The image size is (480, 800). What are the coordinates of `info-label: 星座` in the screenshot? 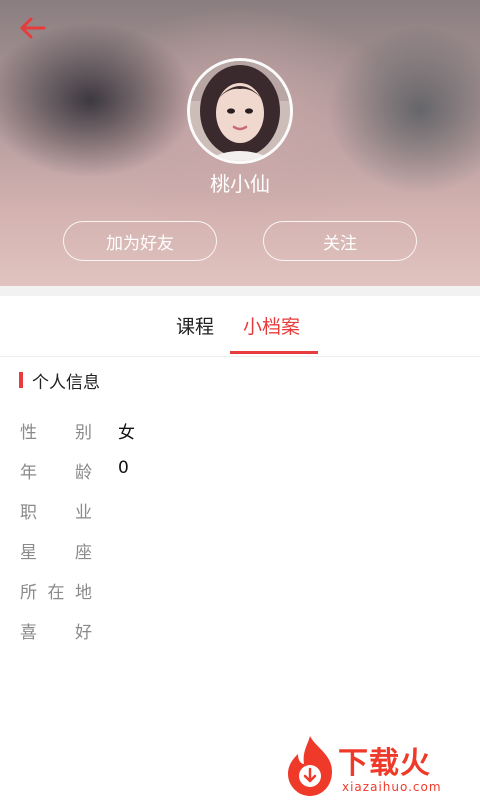 It's located at (56, 553).